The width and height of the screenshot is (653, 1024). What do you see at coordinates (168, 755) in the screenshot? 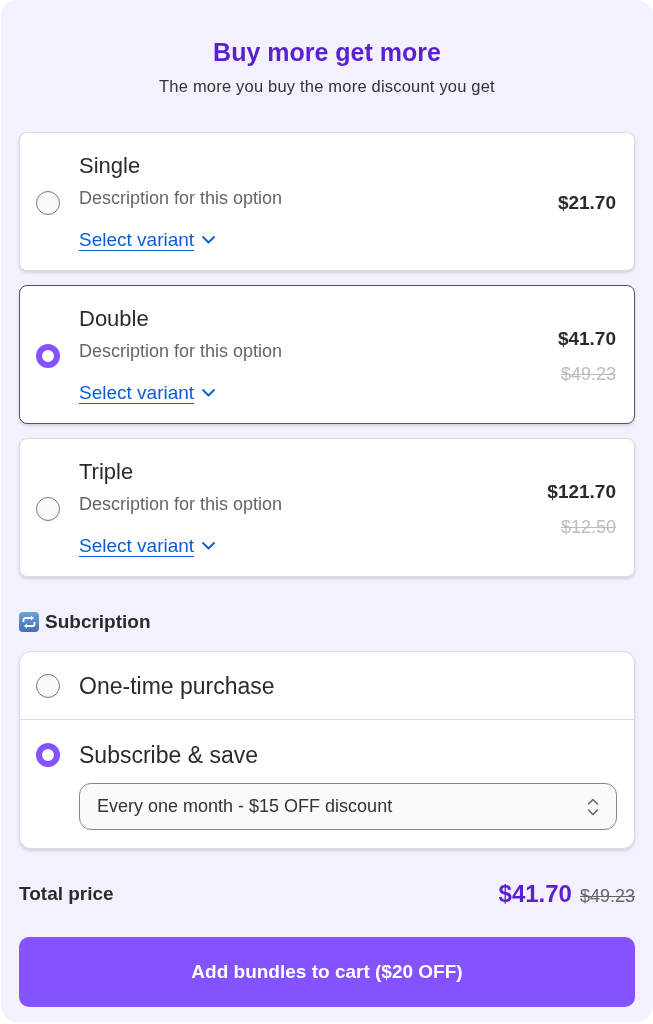
I see `option-label: Subscribe & save` at bounding box center [168, 755].